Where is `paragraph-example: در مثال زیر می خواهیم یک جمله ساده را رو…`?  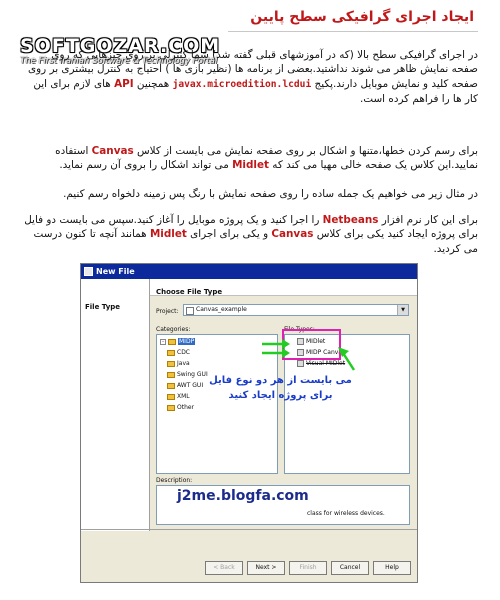 paragraph-example: در مثال زیر می خواهیم یک جمله ساده را رو… is located at coordinates (270, 194).